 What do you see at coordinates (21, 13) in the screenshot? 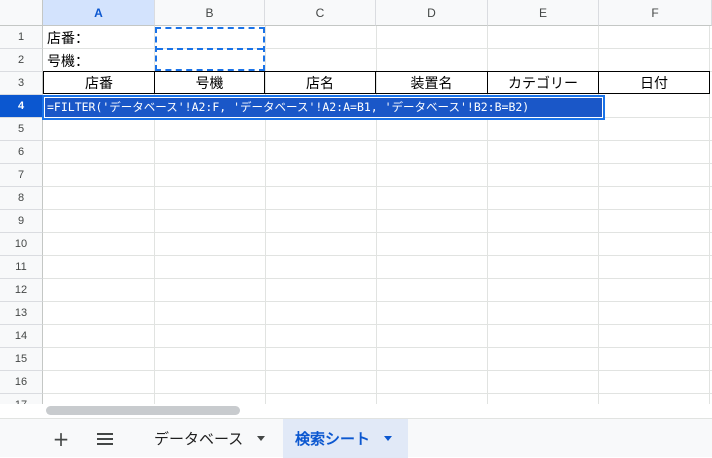
I see `select-all-corner` at bounding box center [21, 13].